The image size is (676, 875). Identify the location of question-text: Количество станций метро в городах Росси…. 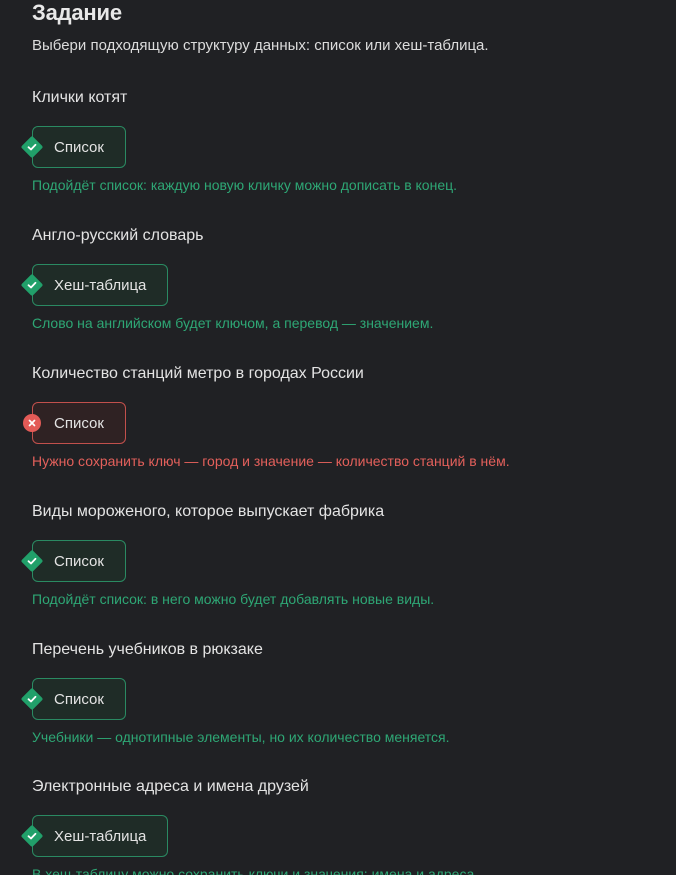
(198, 373).